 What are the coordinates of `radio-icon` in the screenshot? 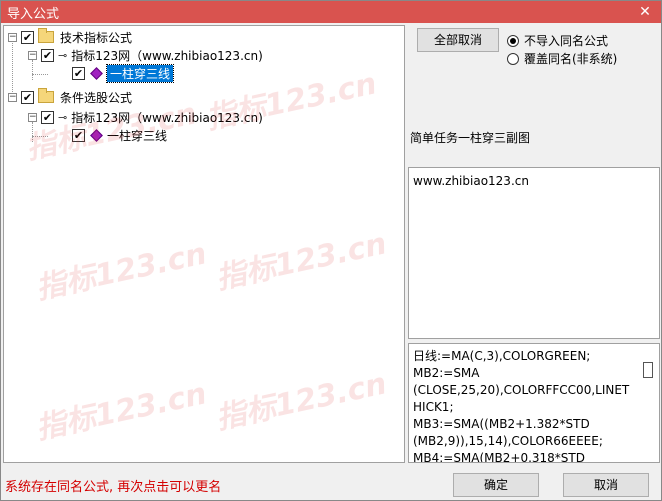 It's located at (513, 58).